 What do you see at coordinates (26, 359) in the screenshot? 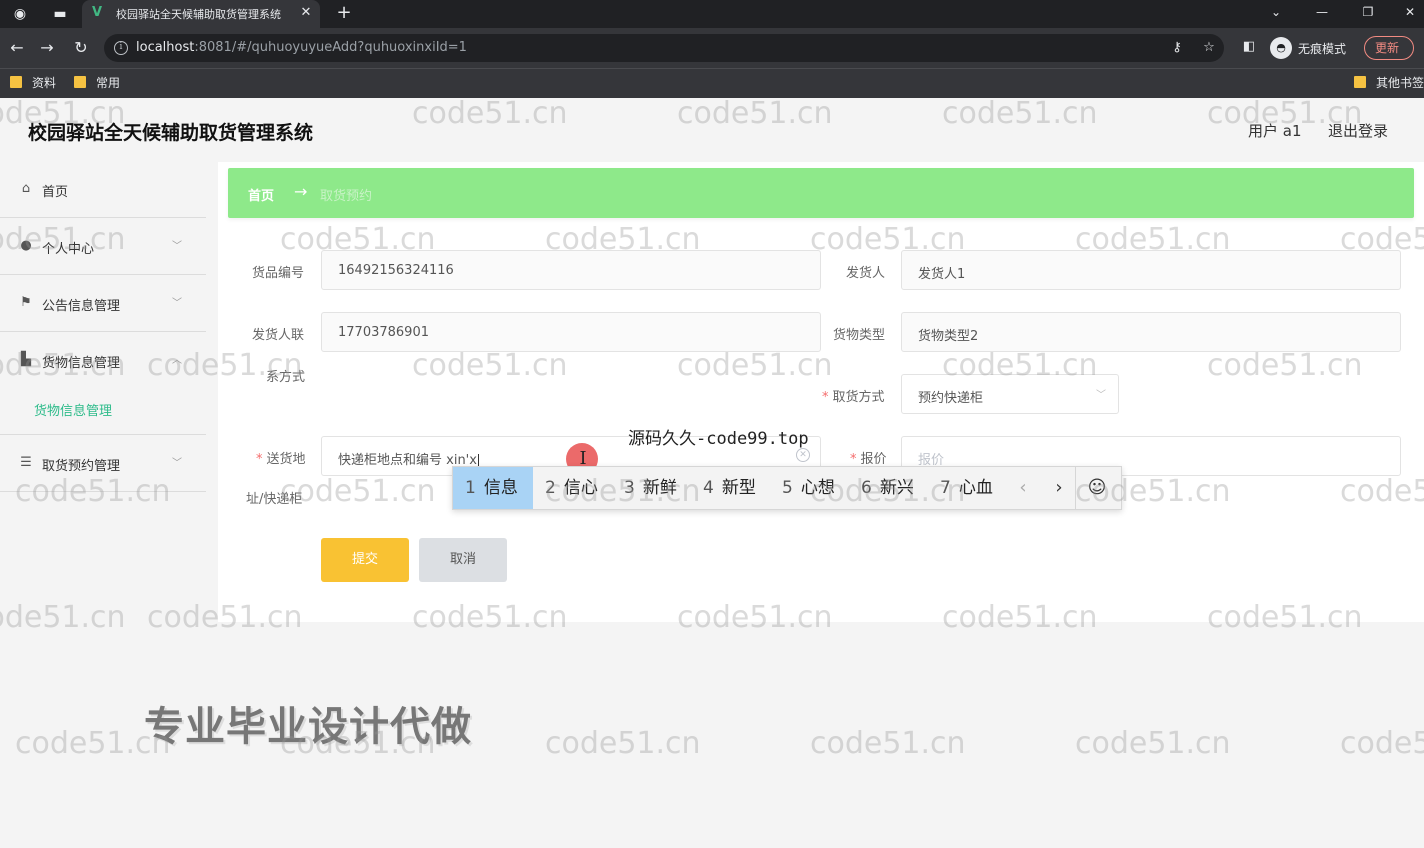
I see `chart-icon: ▙` at bounding box center [26, 359].